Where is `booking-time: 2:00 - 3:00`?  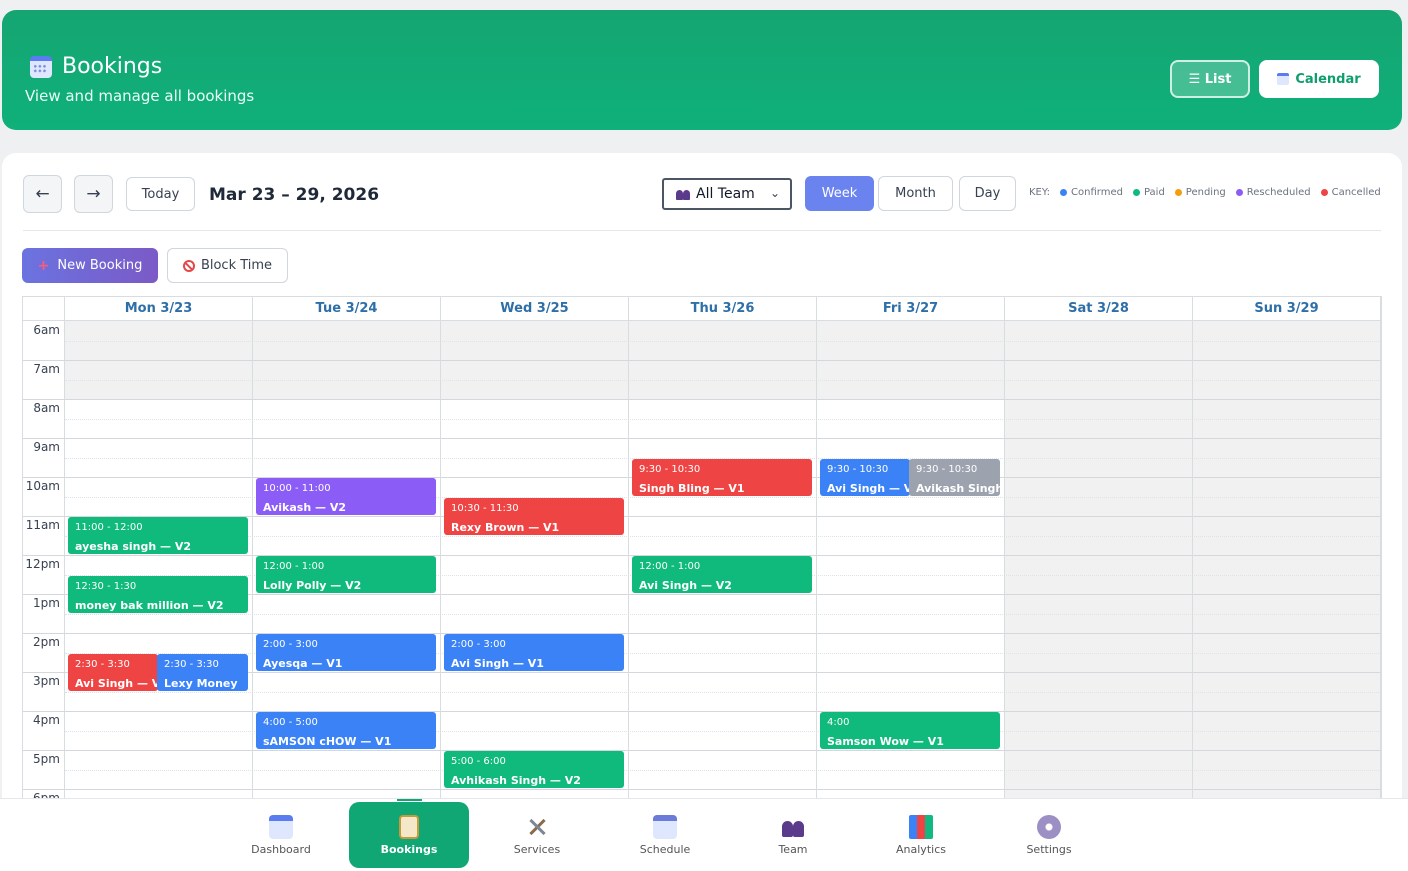 booking-time: 2:00 - 3:00 is located at coordinates (478, 644).